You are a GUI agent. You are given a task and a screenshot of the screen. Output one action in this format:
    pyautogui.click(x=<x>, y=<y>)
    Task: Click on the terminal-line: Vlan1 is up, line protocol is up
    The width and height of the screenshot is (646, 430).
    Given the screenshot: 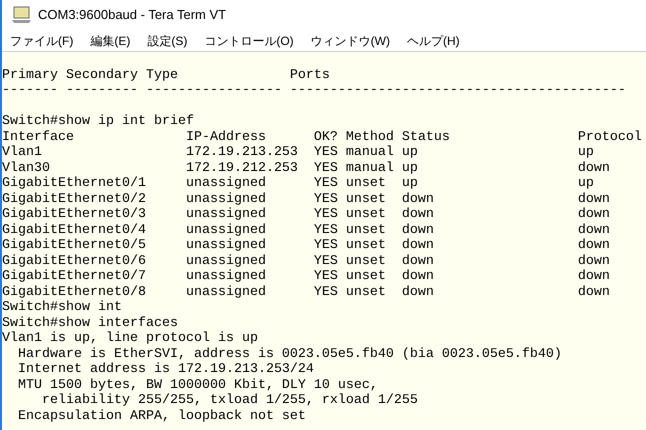 What is the action you would take?
    pyautogui.click(x=130, y=338)
    